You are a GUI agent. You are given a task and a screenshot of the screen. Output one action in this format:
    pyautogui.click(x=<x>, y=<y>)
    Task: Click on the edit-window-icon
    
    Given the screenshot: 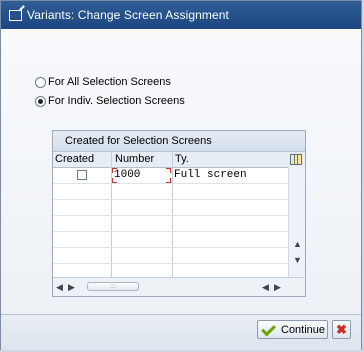 What is the action you would take?
    pyautogui.click(x=15, y=15)
    